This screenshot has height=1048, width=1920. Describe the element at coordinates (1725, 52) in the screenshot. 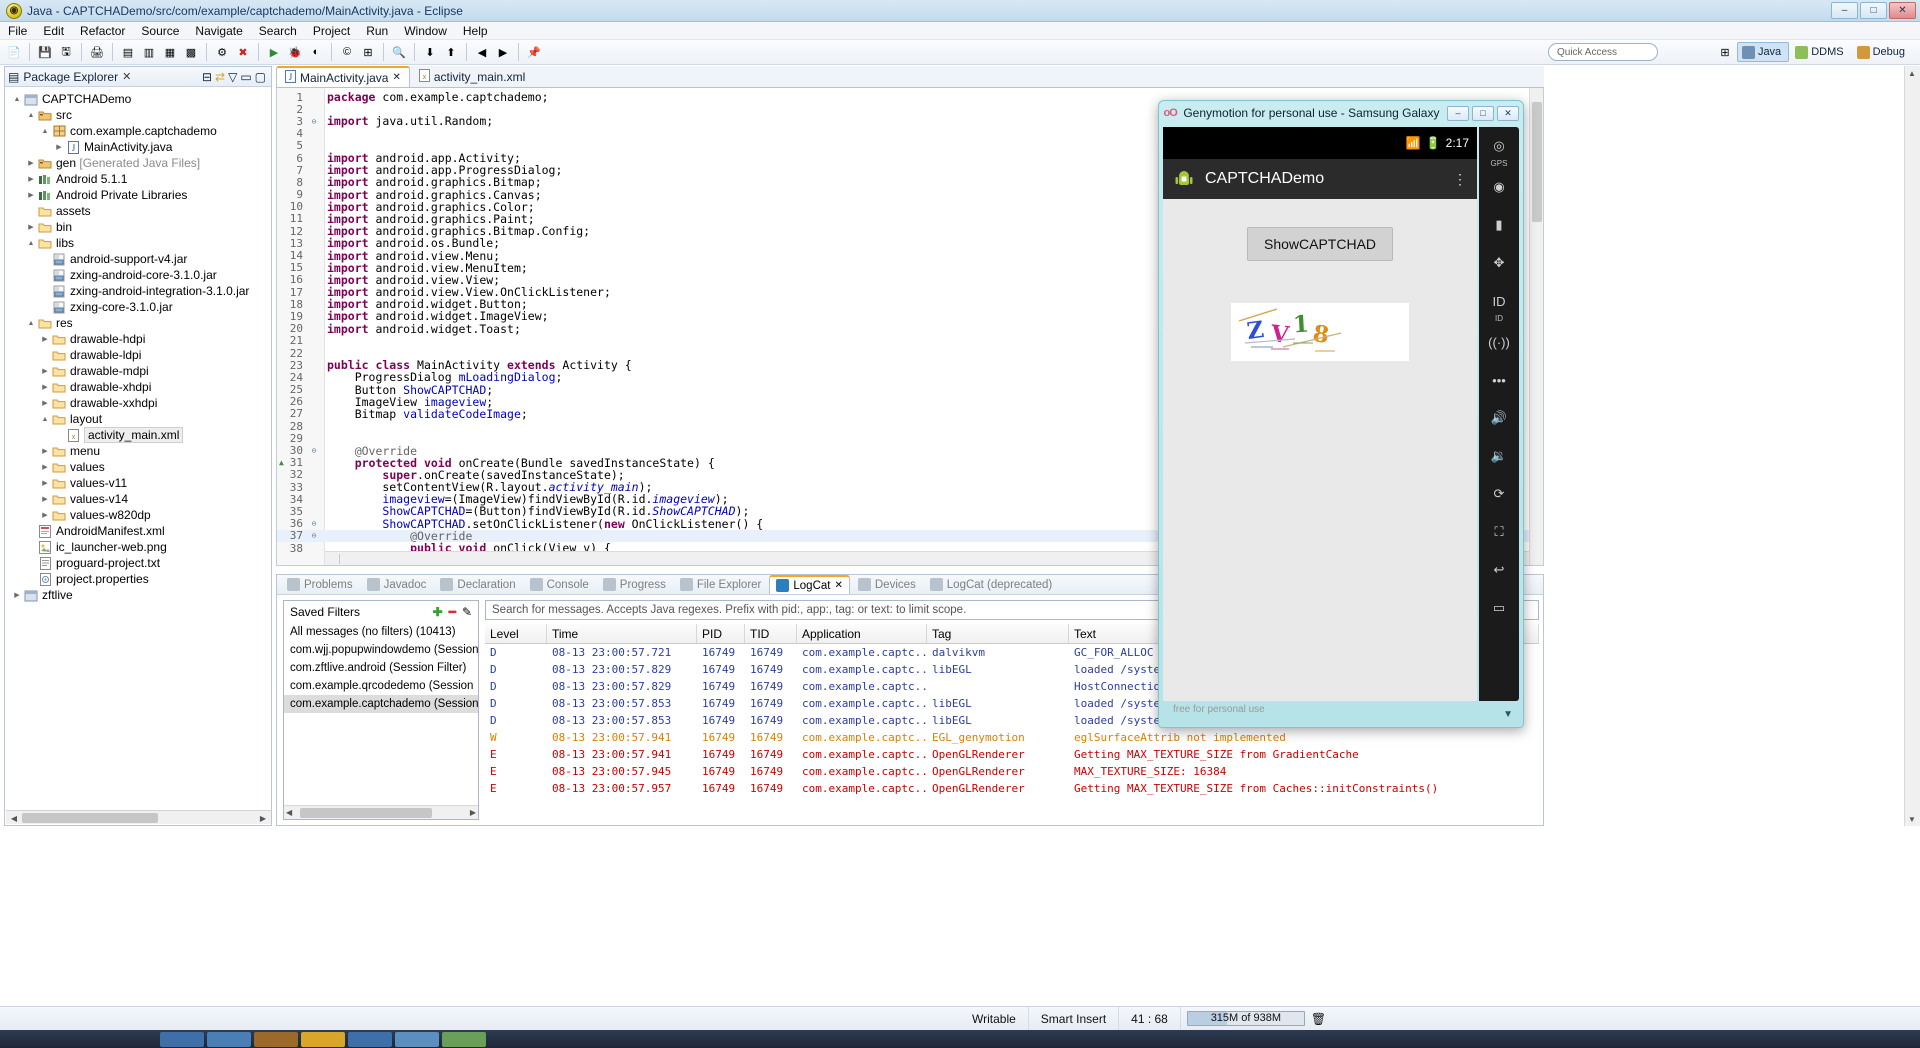

I see `open-perspective-icon: ⊞` at that location.